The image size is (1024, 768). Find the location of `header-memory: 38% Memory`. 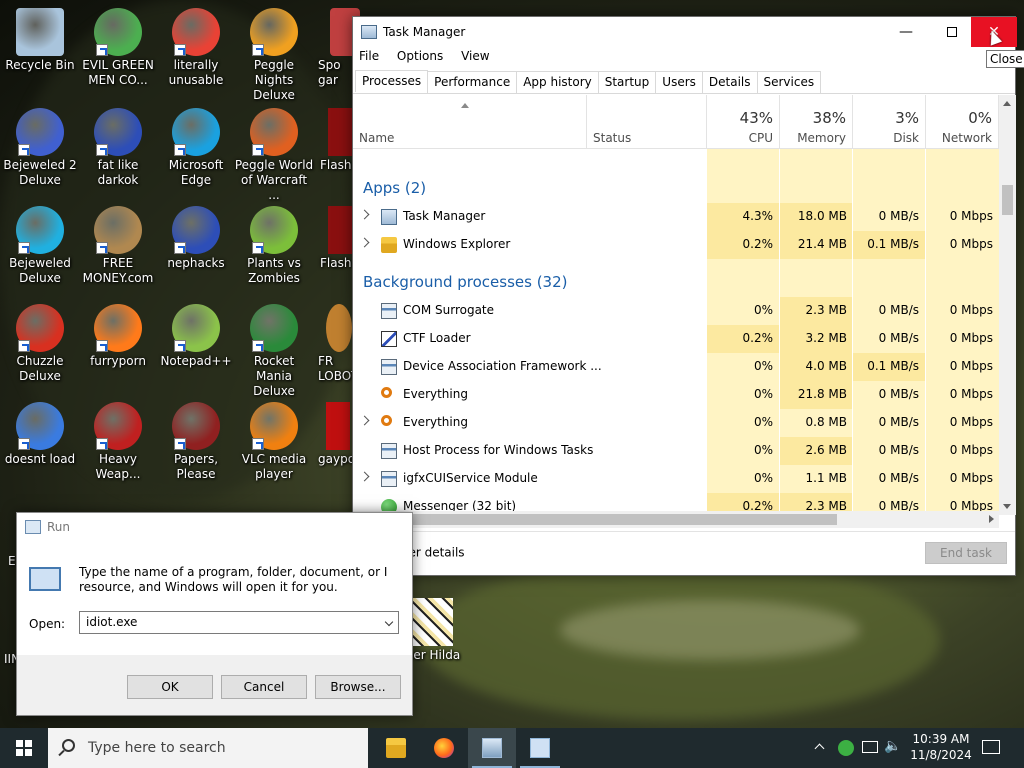

header-memory: 38% Memory is located at coordinates (816, 122).